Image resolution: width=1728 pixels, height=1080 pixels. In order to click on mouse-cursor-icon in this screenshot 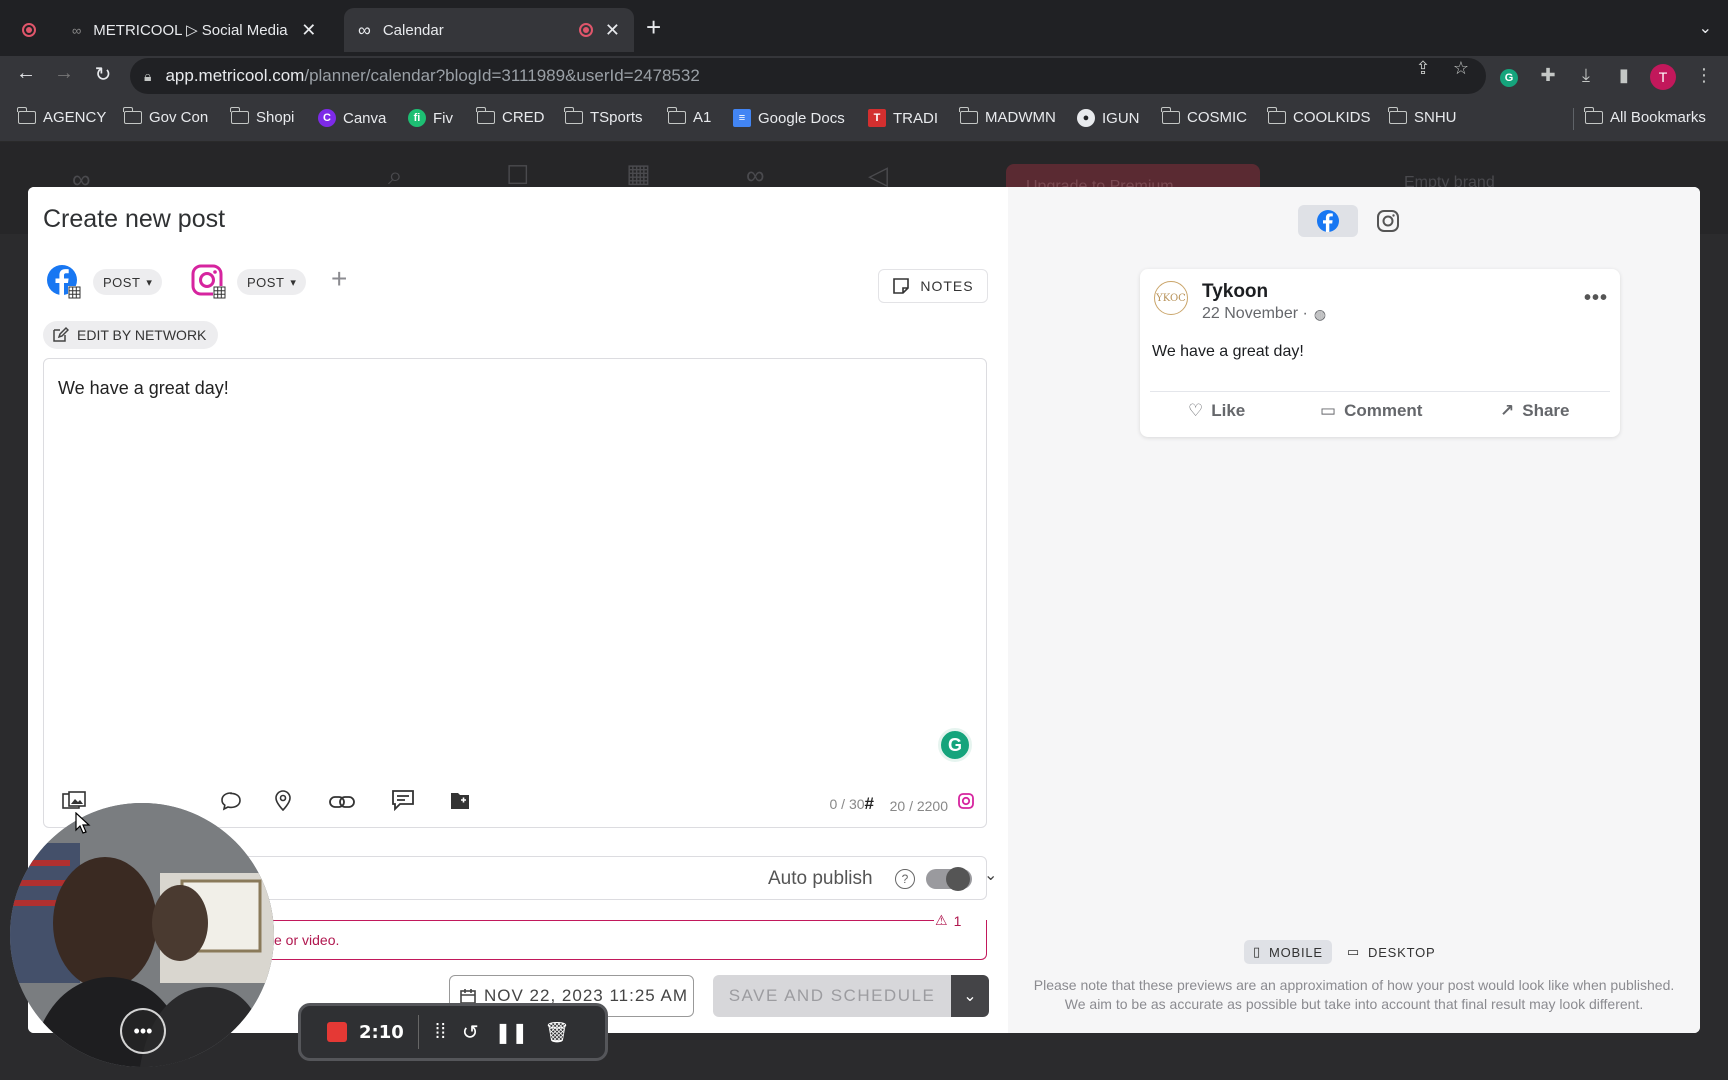, I will do `click(83, 823)`.